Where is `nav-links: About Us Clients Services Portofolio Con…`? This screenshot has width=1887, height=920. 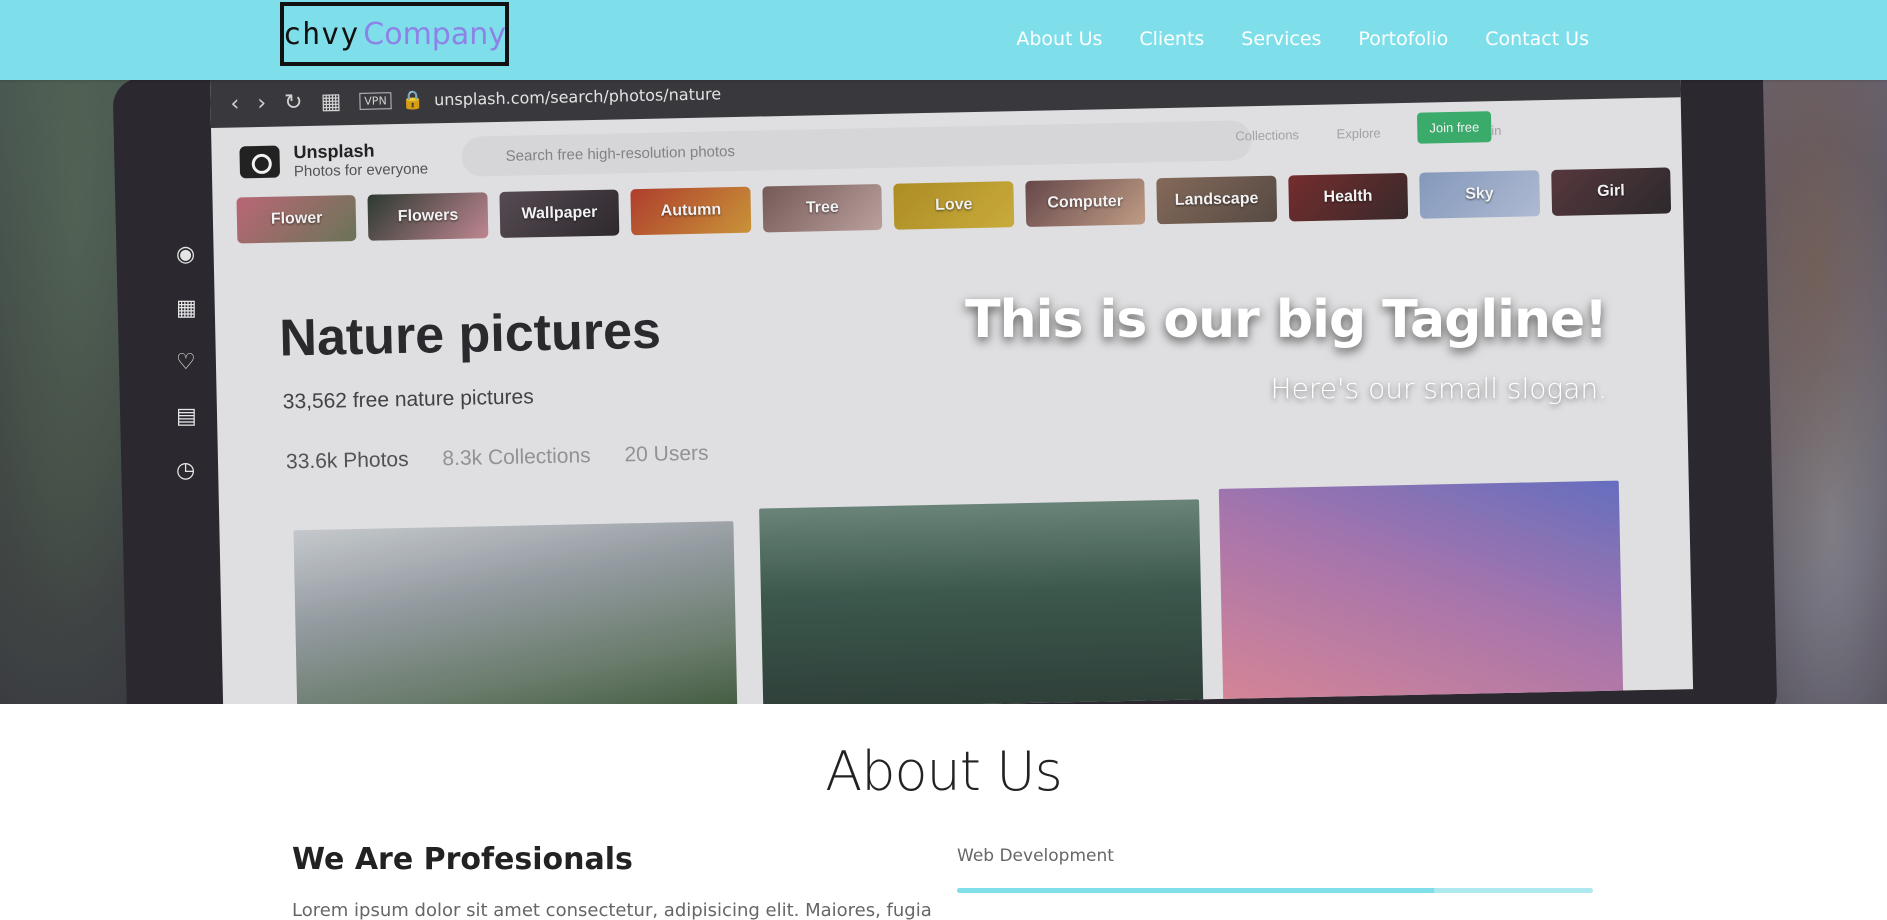
nav-links: About Us Clients Services Portofolio Con… is located at coordinates (1284, 39).